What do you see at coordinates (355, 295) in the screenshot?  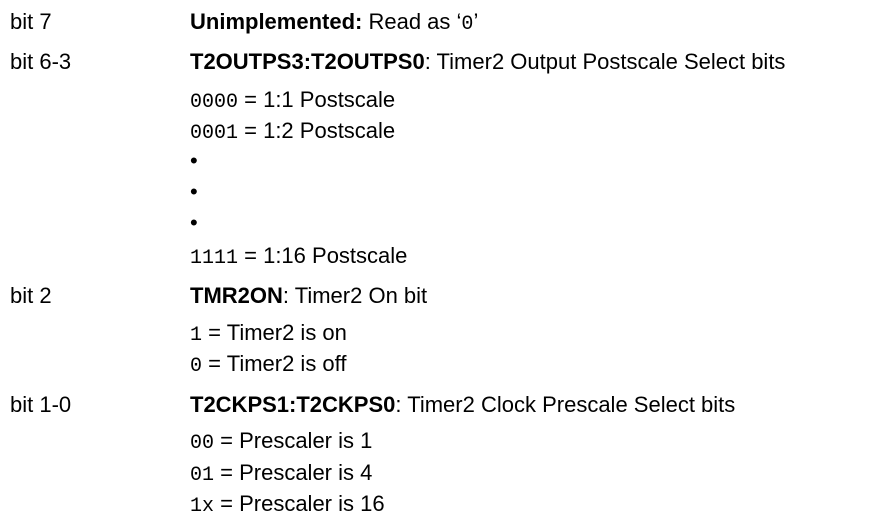 I see `bit2-desc: : Timer2 On bit` at bounding box center [355, 295].